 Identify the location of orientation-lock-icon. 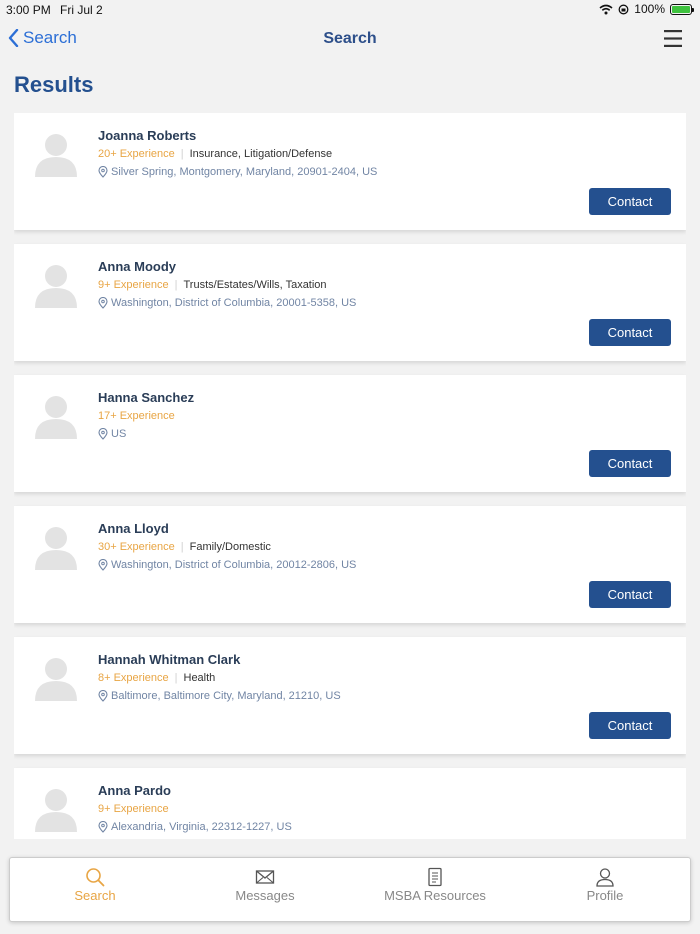
(623, 9).